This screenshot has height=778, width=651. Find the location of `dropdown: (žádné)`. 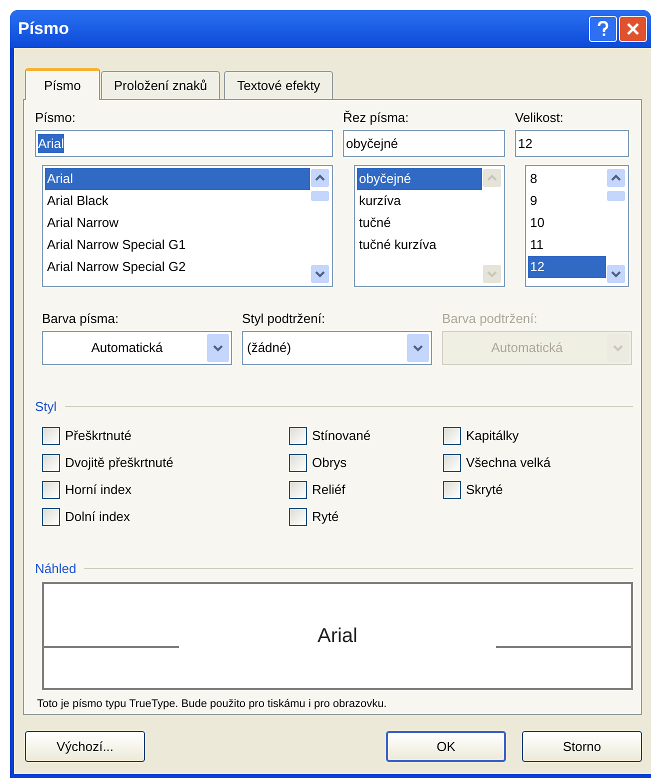

dropdown: (žádné) is located at coordinates (337, 348).